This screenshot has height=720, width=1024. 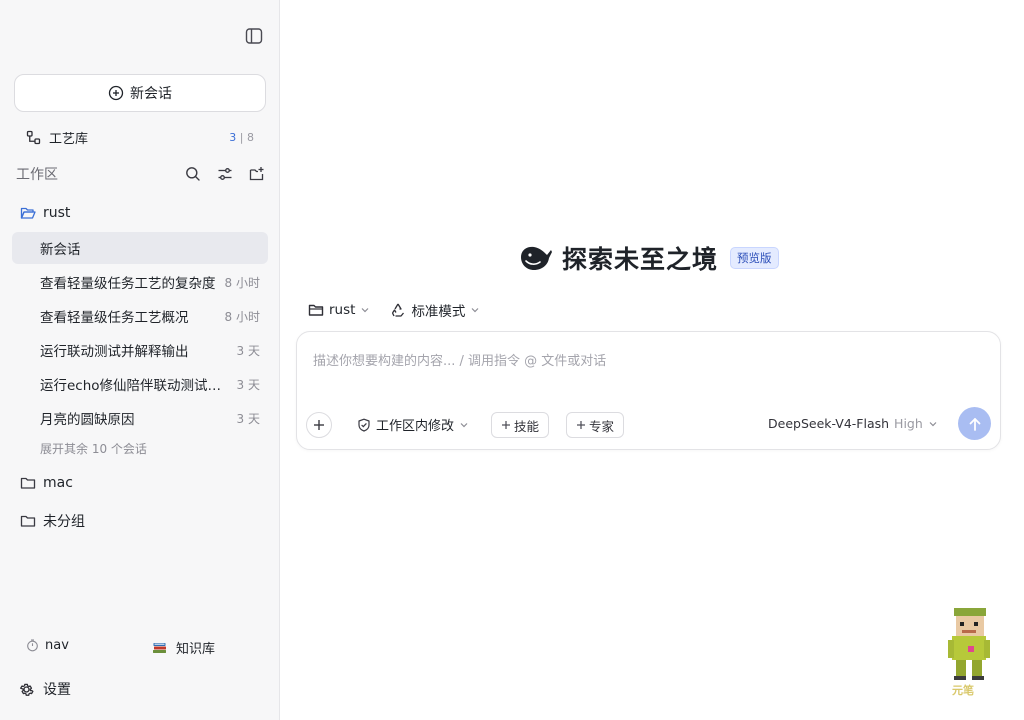 I want to click on chat-item: 运行echo修仙陪伴联动测试脚本 3 天, so click(x=140, y=384).